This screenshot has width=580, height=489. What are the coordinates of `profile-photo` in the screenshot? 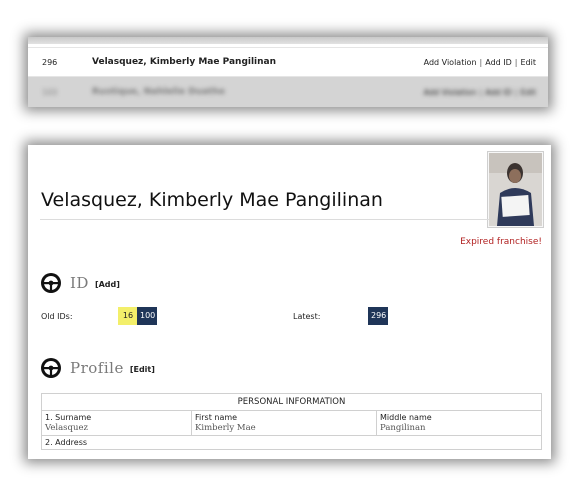 It's located at (515, 189).